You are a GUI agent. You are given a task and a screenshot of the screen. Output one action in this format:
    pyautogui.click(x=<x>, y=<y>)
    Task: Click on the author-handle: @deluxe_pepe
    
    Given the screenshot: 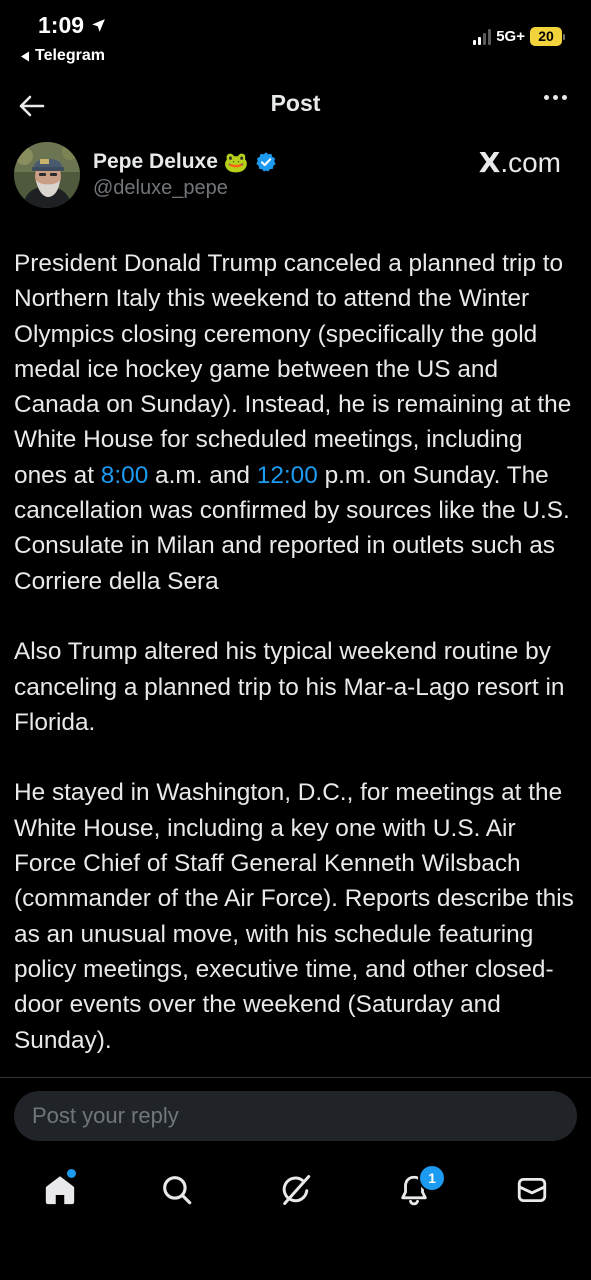 What is the action you would take?
    pyautogui.click(x=185, y=188)
    